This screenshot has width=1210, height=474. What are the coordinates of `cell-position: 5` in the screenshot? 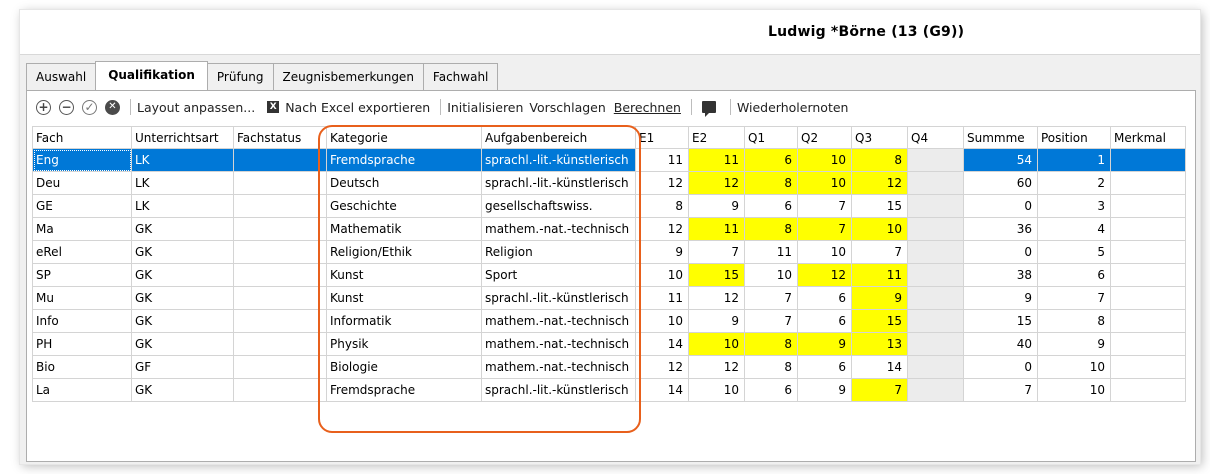 It's located at (1074, 252).